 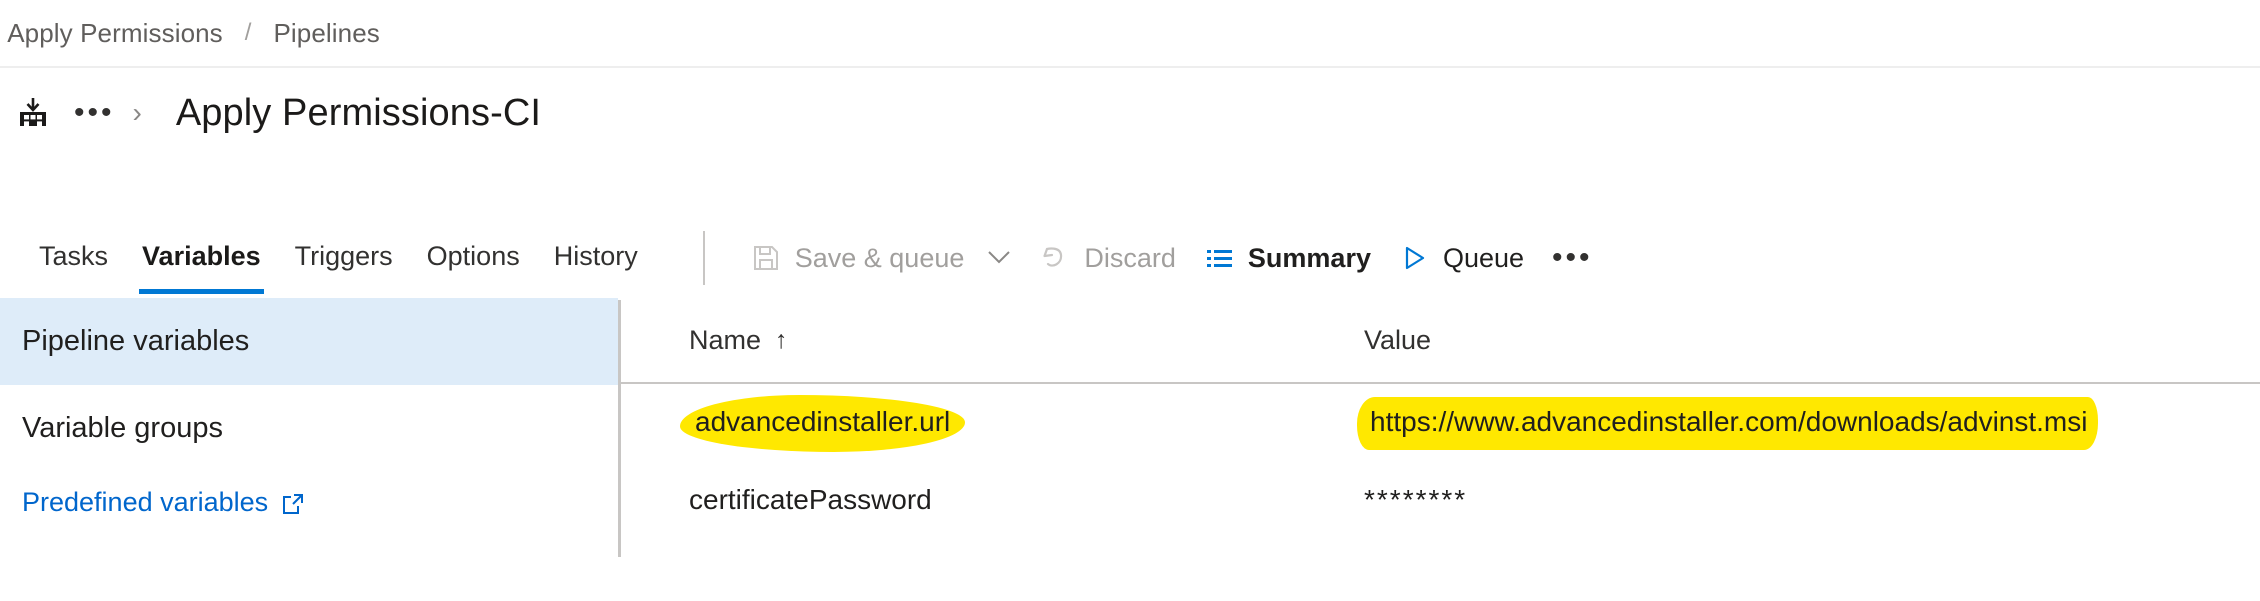 I want to click on column-header-value: Value, so click(x=1807, y=340).